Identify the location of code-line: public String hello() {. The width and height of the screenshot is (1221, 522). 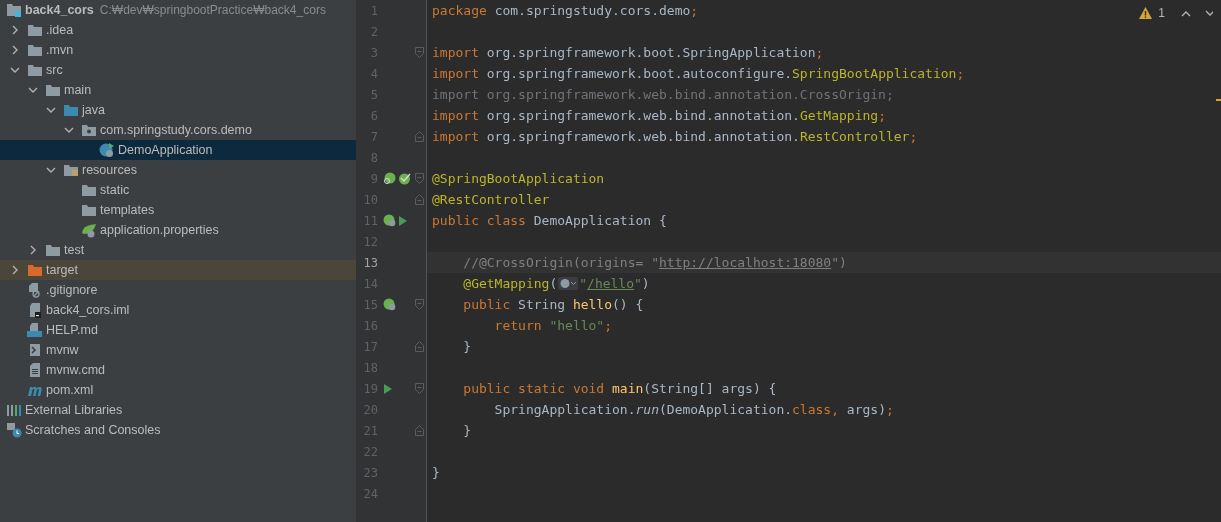
(553, 304).